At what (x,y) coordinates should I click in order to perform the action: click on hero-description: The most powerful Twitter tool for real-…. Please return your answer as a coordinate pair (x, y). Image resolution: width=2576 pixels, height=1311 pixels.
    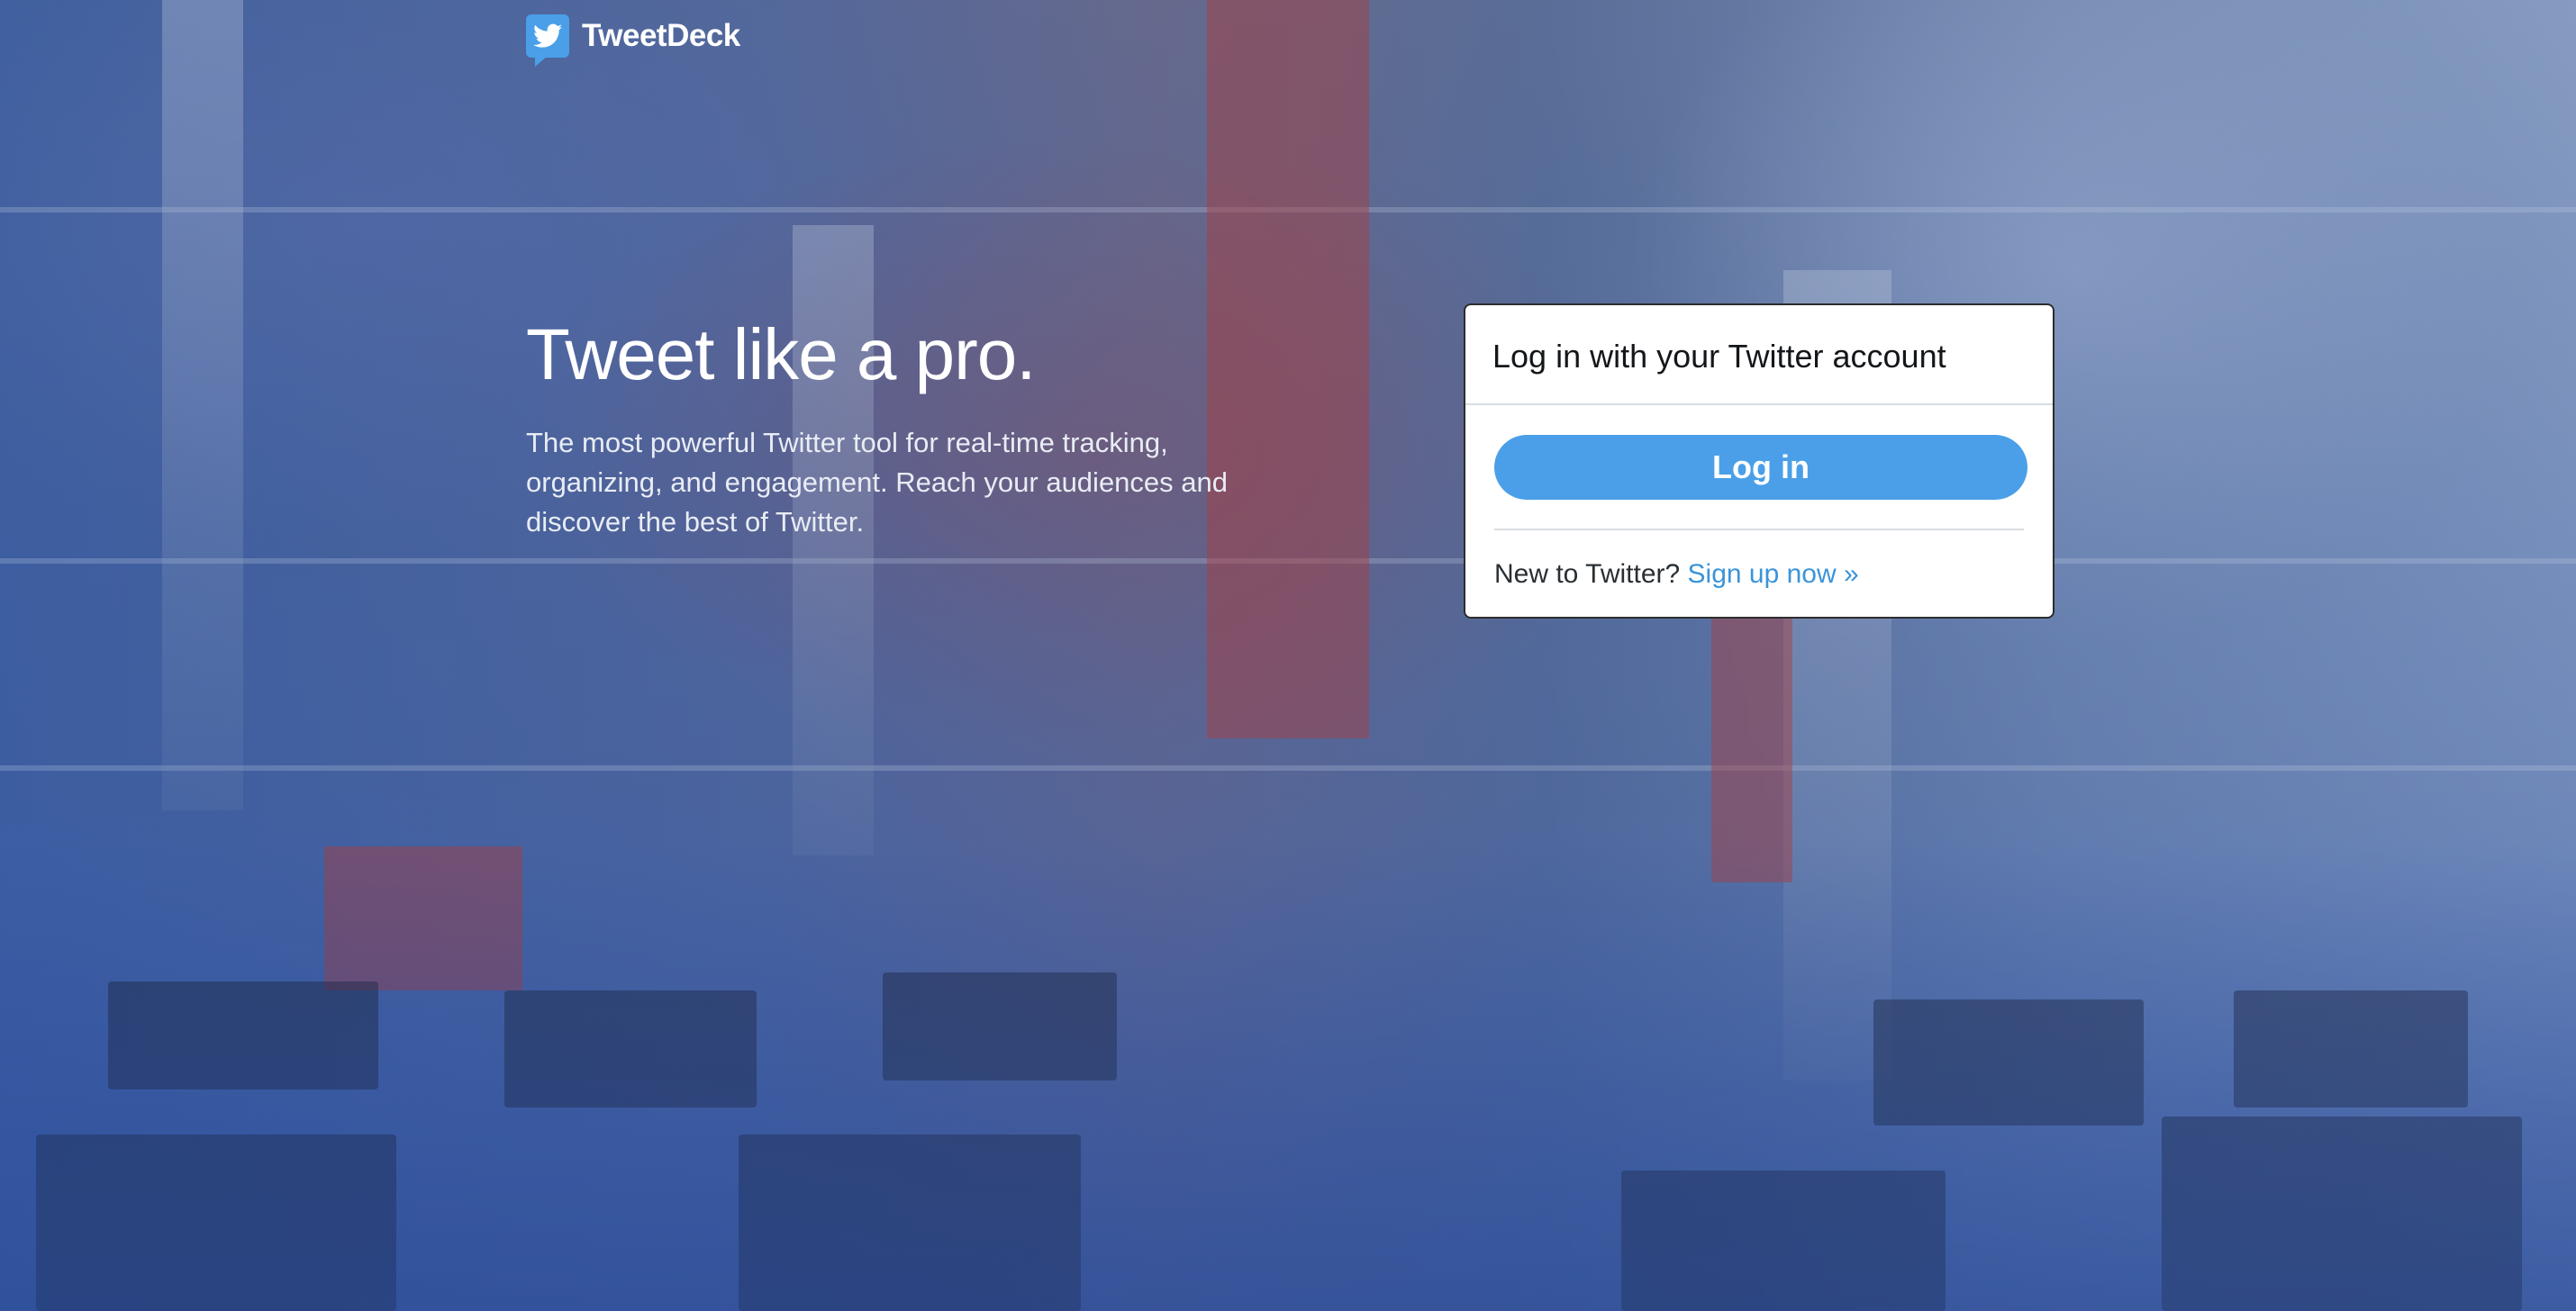
    Looking at the image, I should click on (877, 482).